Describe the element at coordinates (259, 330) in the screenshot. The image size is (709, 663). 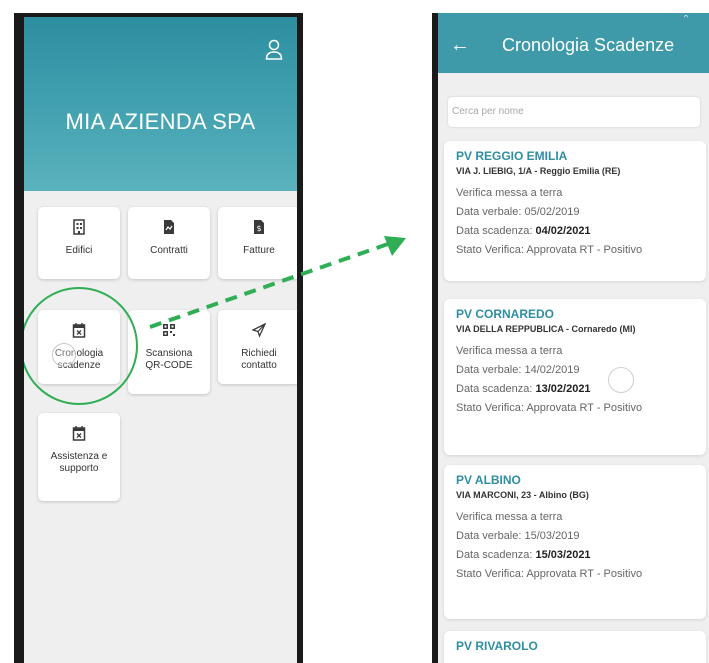
I see `send-icon` at that location.